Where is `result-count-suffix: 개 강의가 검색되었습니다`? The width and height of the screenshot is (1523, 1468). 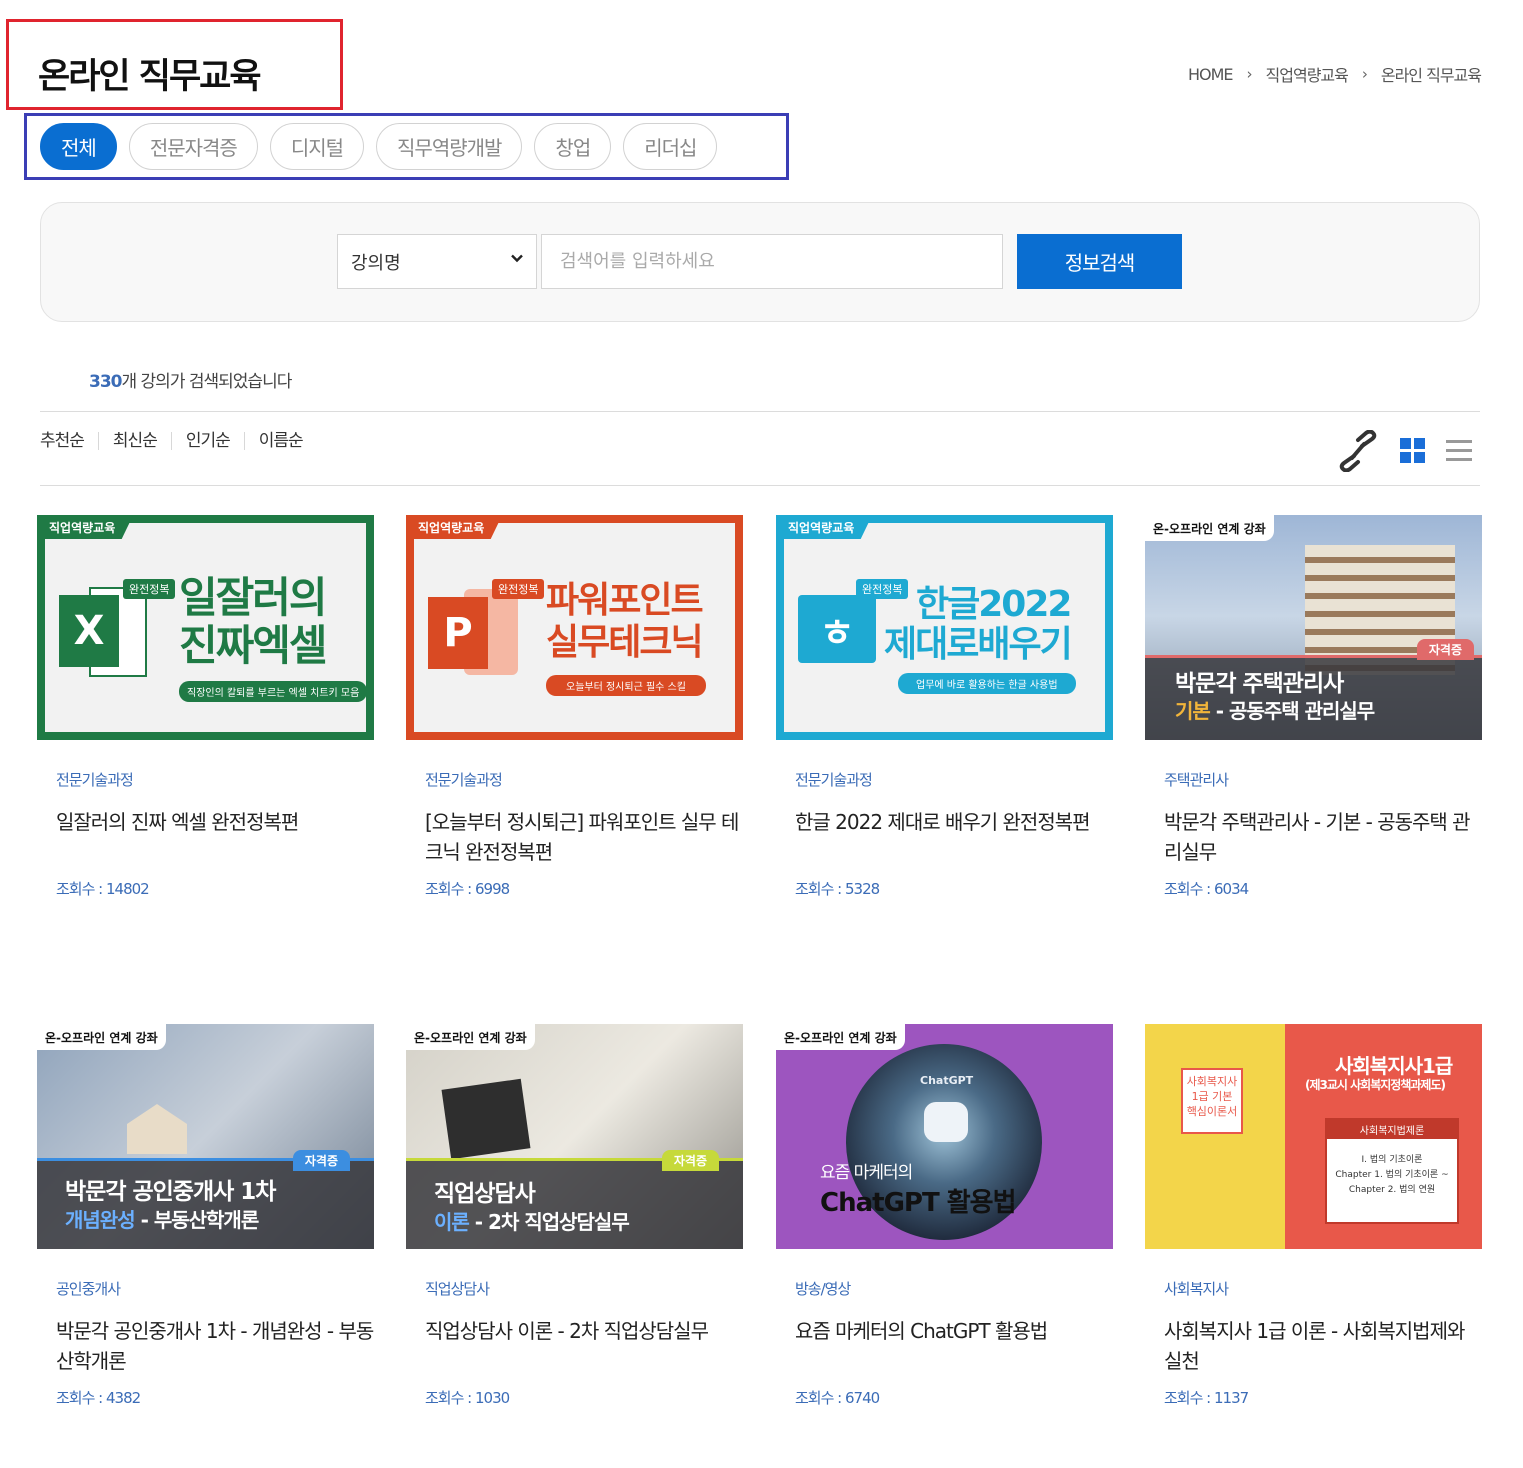 result-count-suffix: 개 강의가 검색되었습니다 is located at coordinates (207, 382).